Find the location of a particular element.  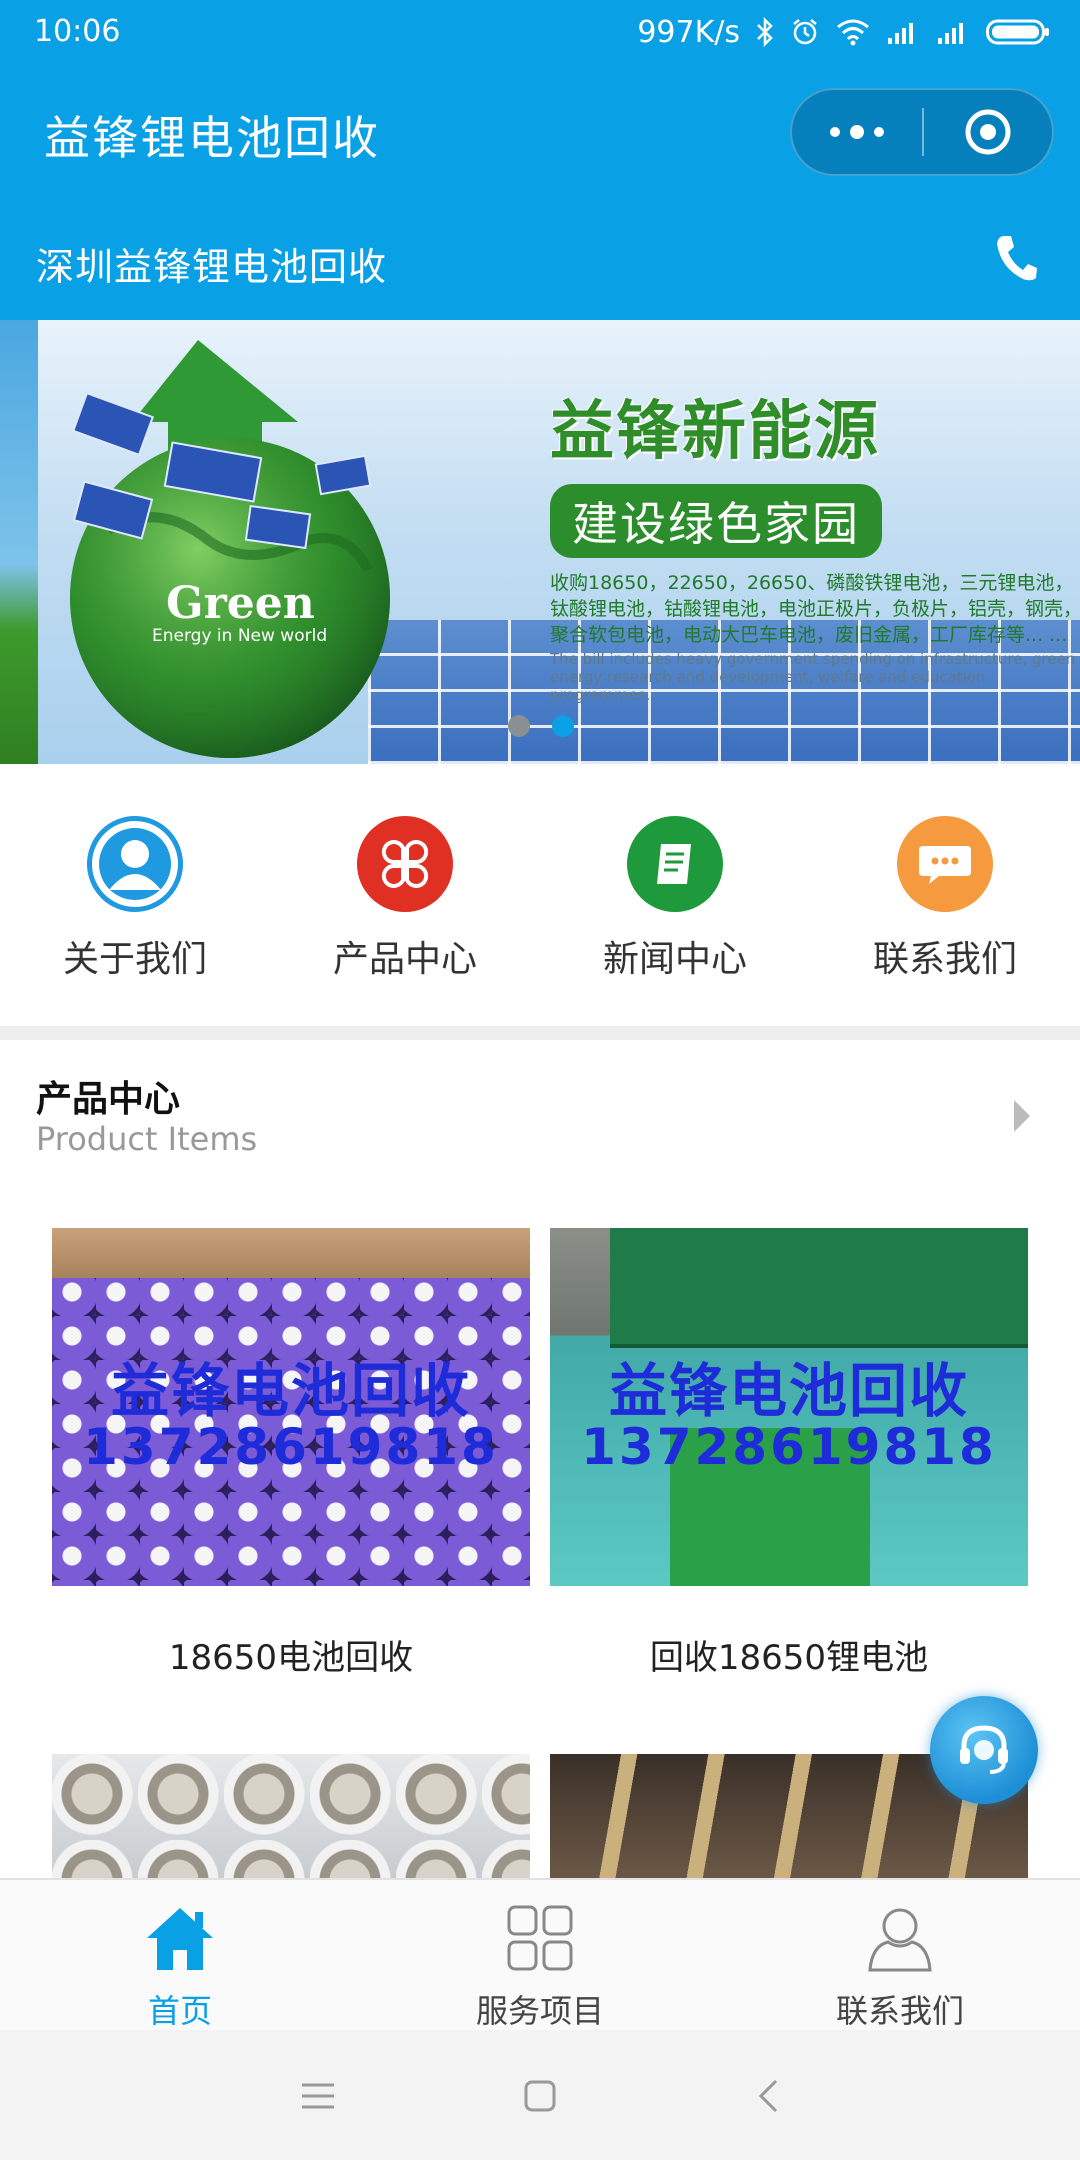

tab-services: 服务项目 is located at coordinates (540, 1955).